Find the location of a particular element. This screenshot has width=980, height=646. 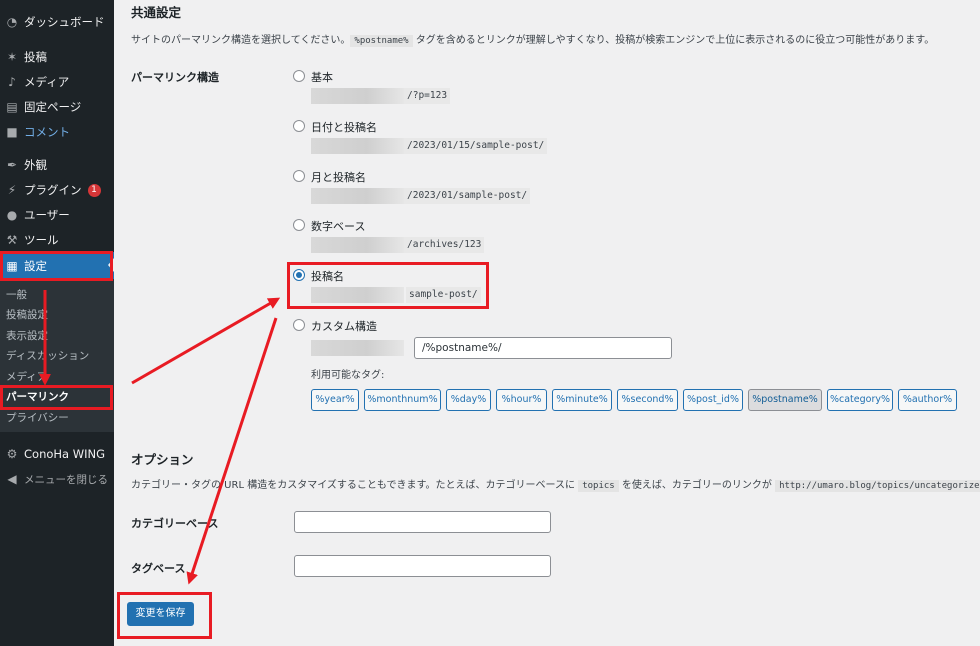

optional-settings-title: オプション is located at coordinates (162, 459).